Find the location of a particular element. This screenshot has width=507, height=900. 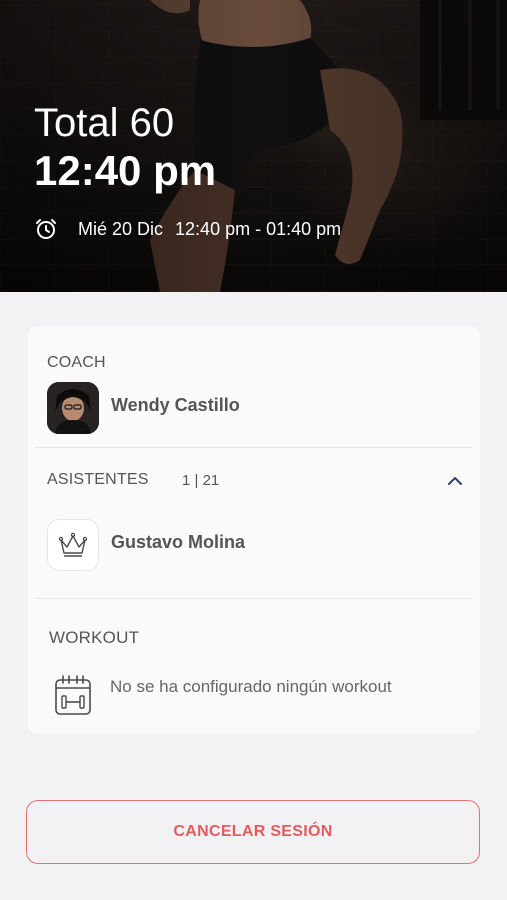

workout-label: WORKOUT is located at coordinates (94, 637).